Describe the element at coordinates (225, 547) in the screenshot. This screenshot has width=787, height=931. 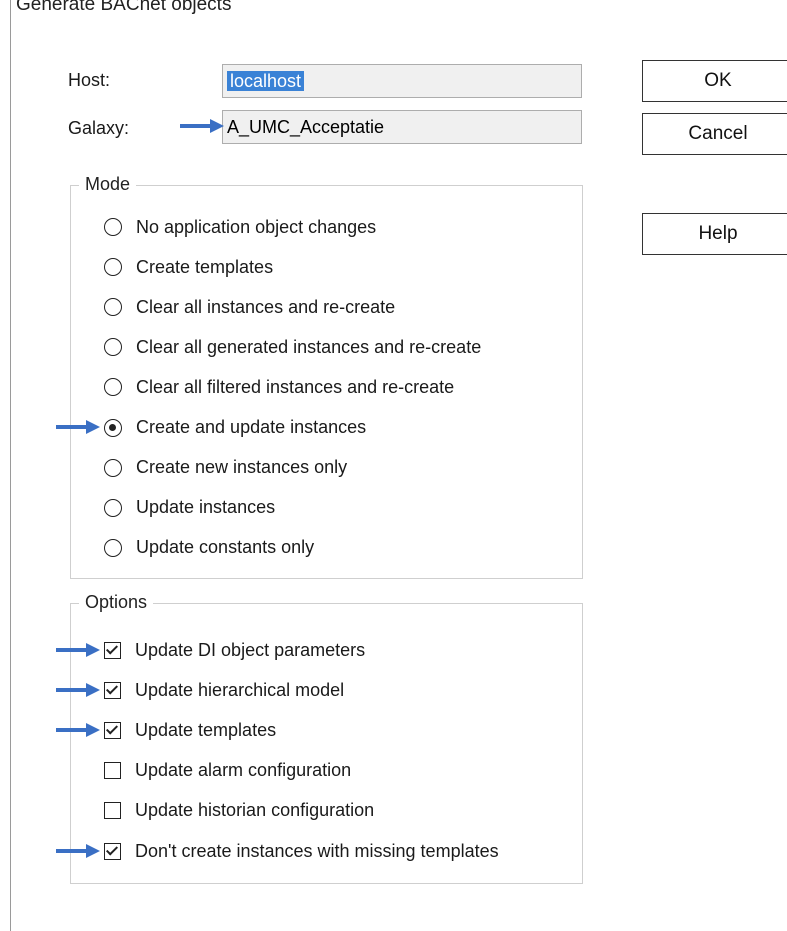
I see `mode-option-label: Update constants only` at that location.